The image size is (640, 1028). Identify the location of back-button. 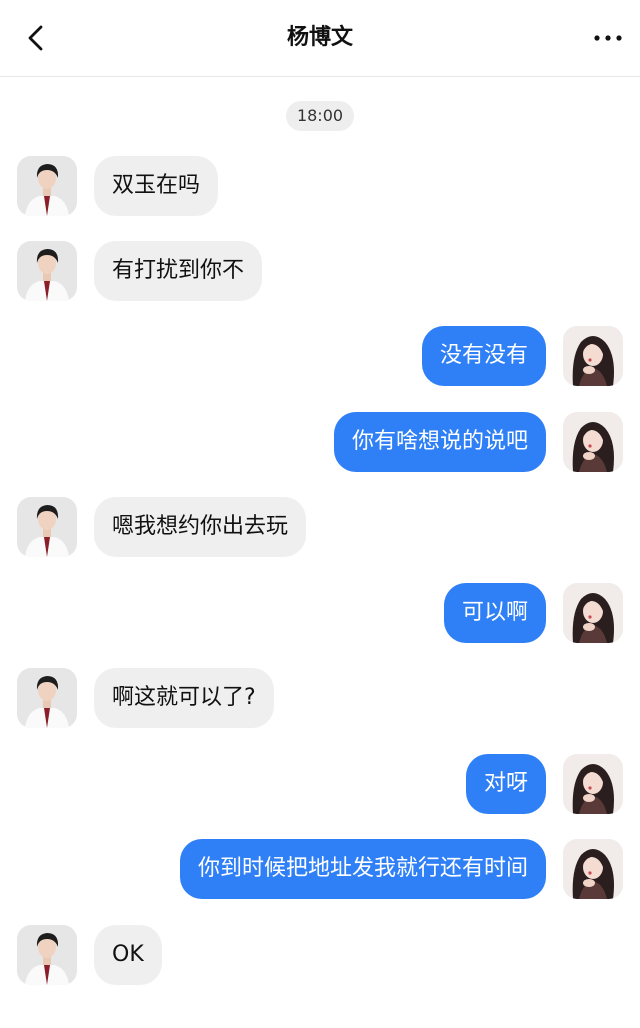
(36, 38).